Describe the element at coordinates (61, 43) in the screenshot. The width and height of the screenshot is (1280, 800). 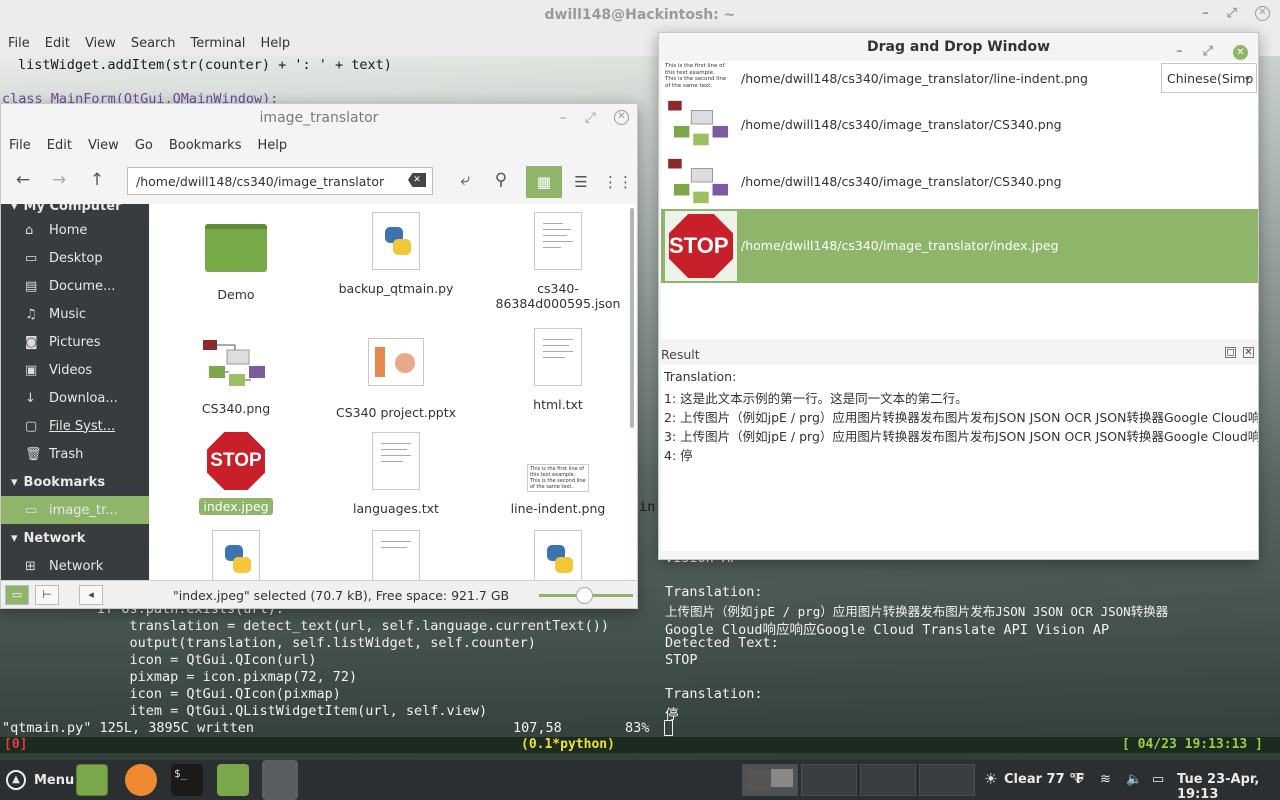
I see `menu-edit: Edit` at that location.